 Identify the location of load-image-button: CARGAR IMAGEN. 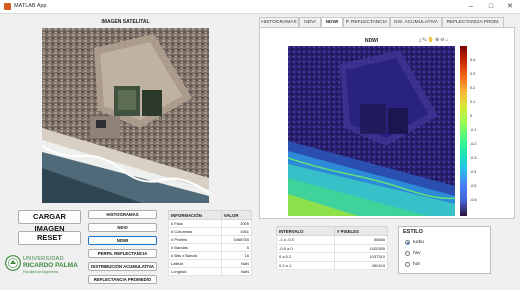
(49, 221).